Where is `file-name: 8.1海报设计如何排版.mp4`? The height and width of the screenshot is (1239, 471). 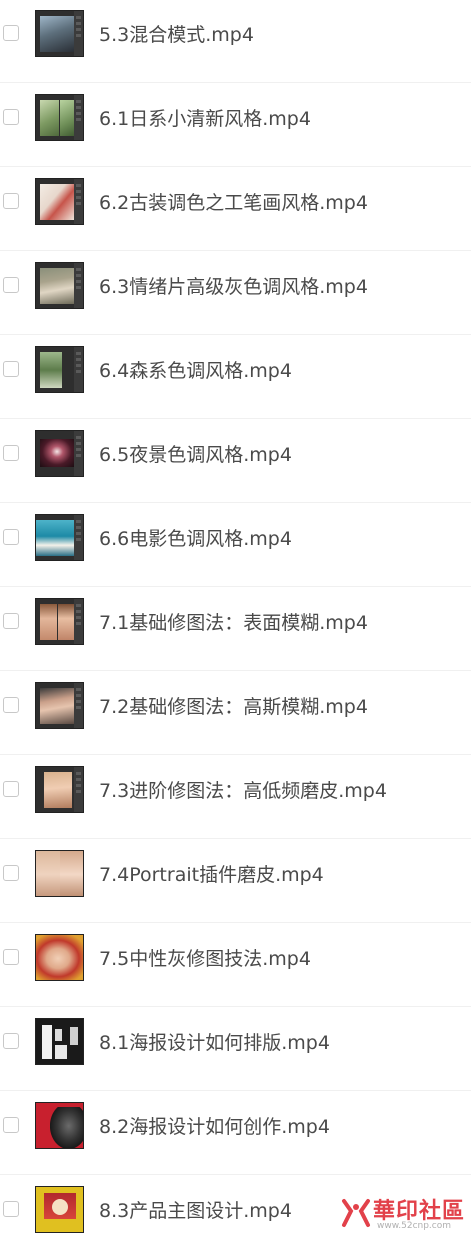
file-name: 8.1海报设计如何排版.mp4 is located at coordinates (214, 1043).